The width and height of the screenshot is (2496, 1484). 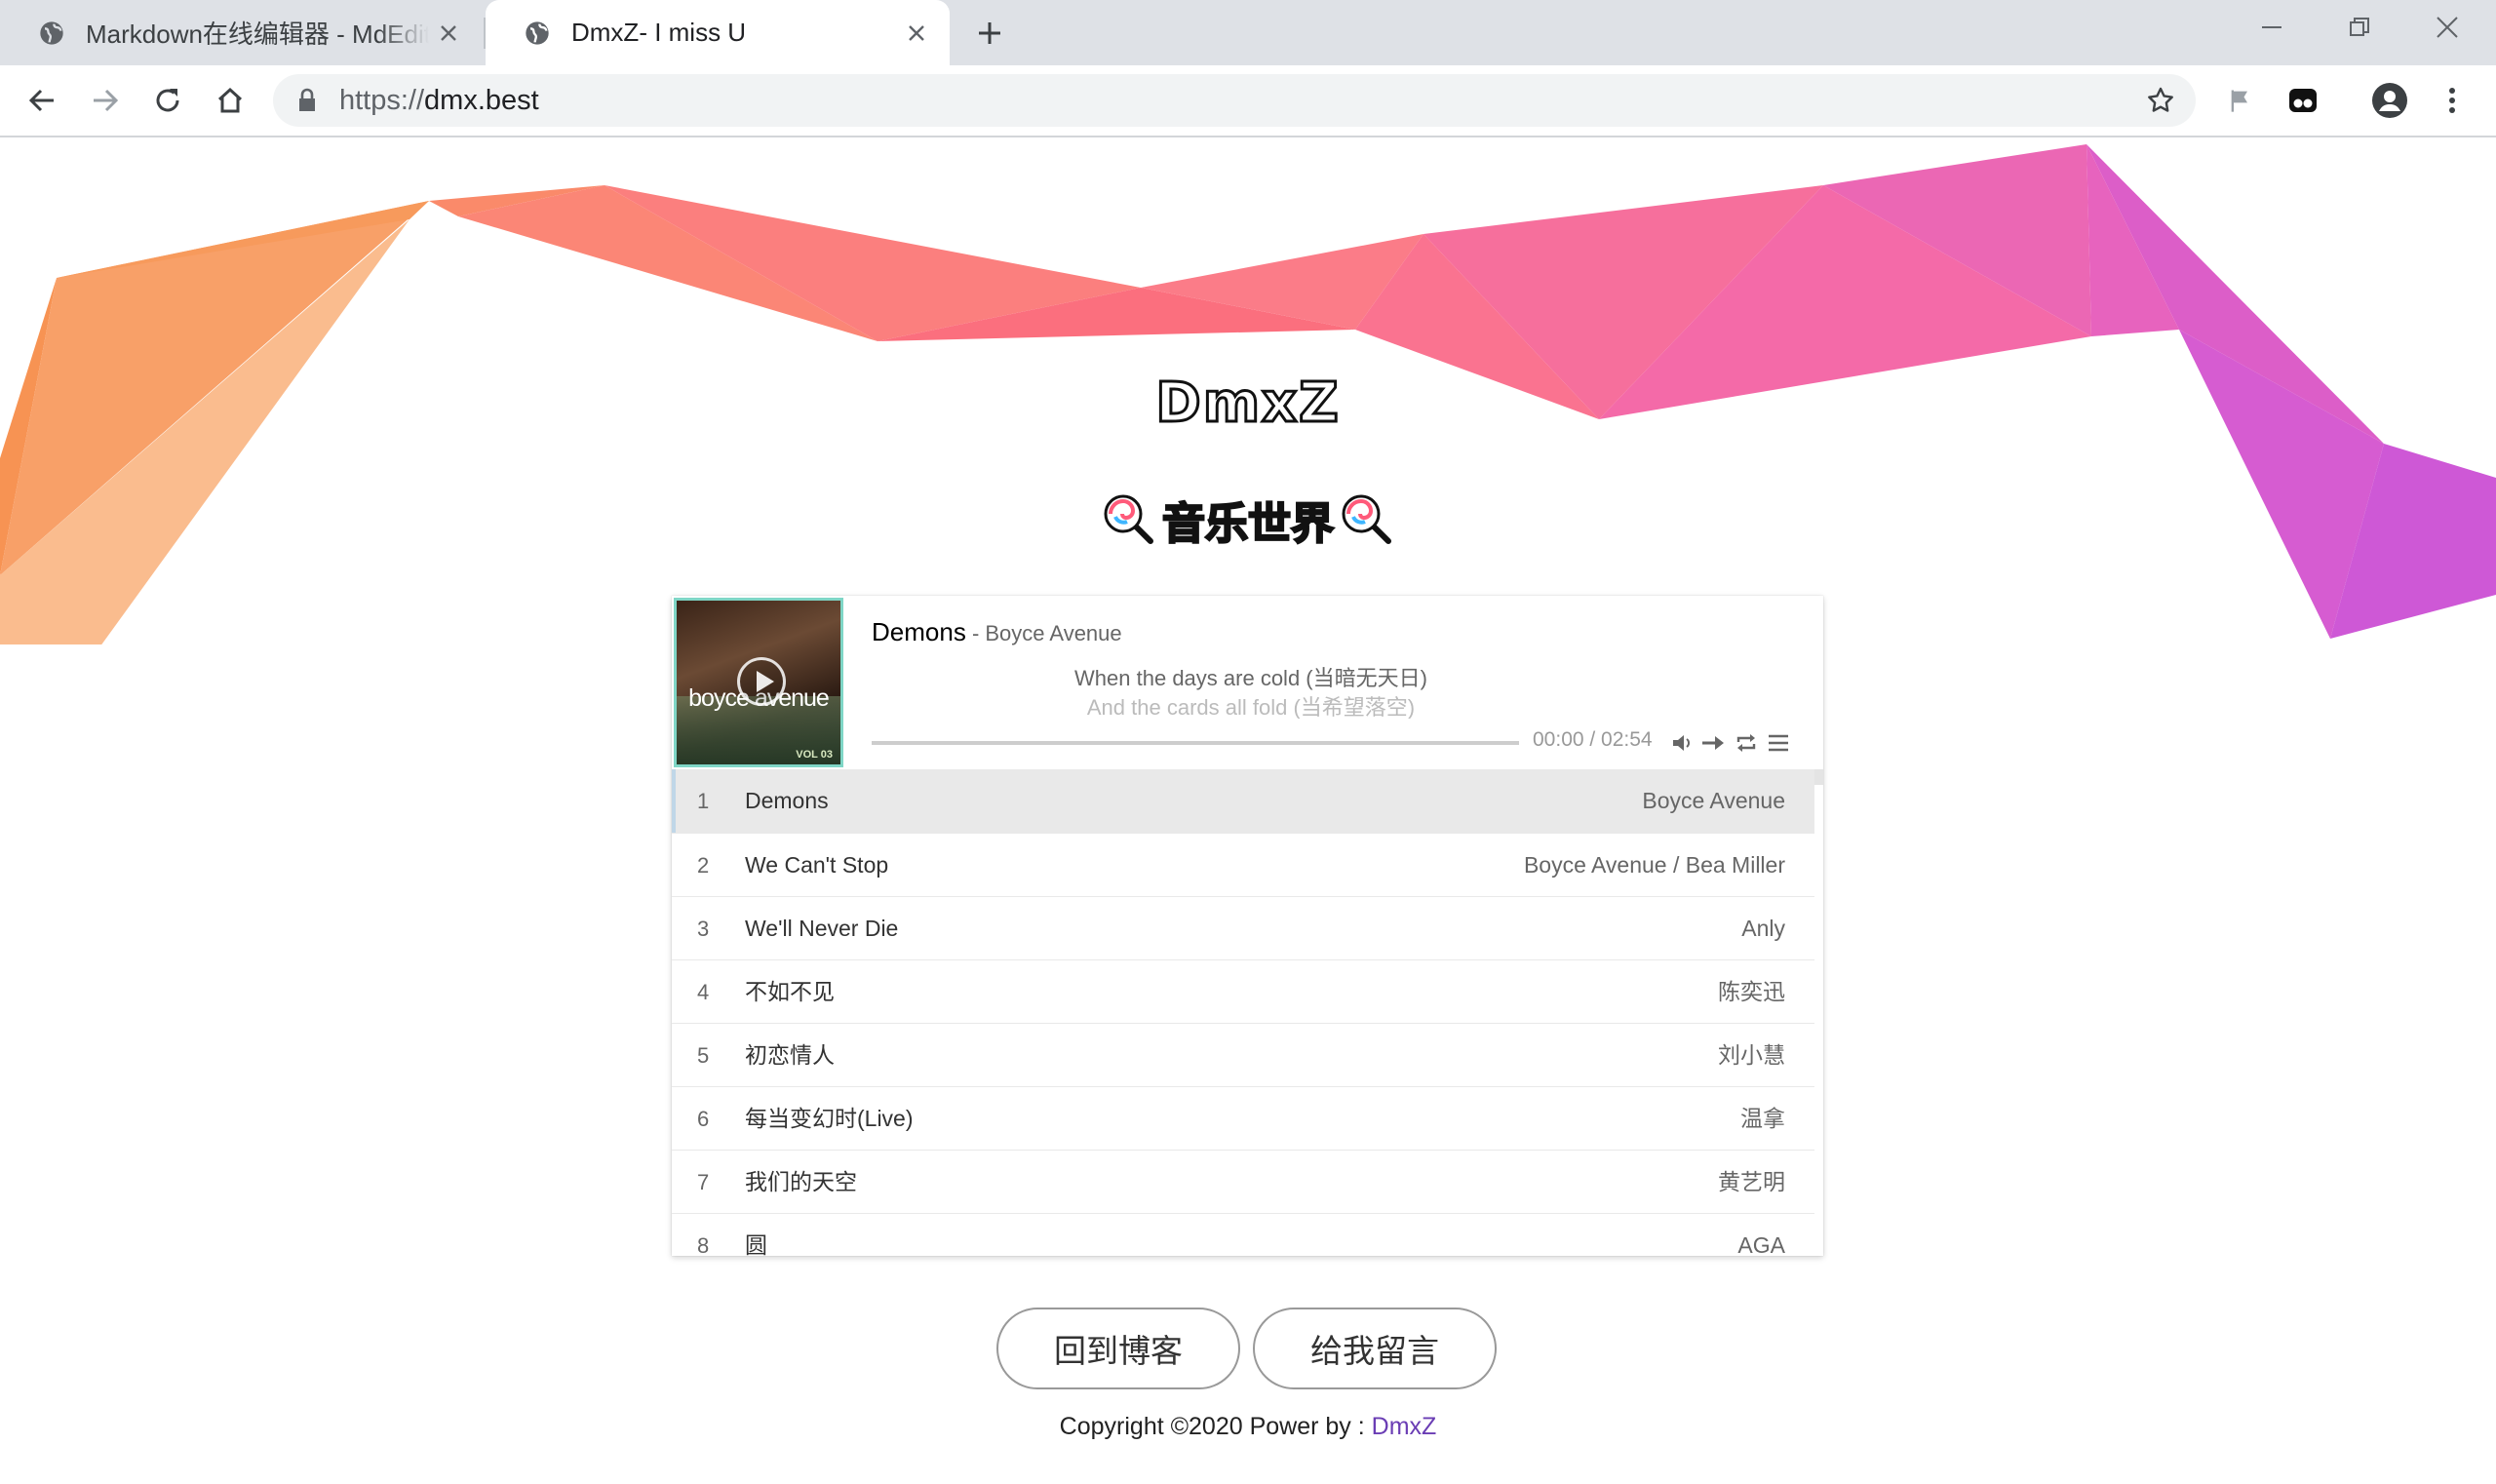 What do you see at coordinates (2240, 100) in the screenshot?
I see `flag-extension-icon` at bounding box center [2240, 100].